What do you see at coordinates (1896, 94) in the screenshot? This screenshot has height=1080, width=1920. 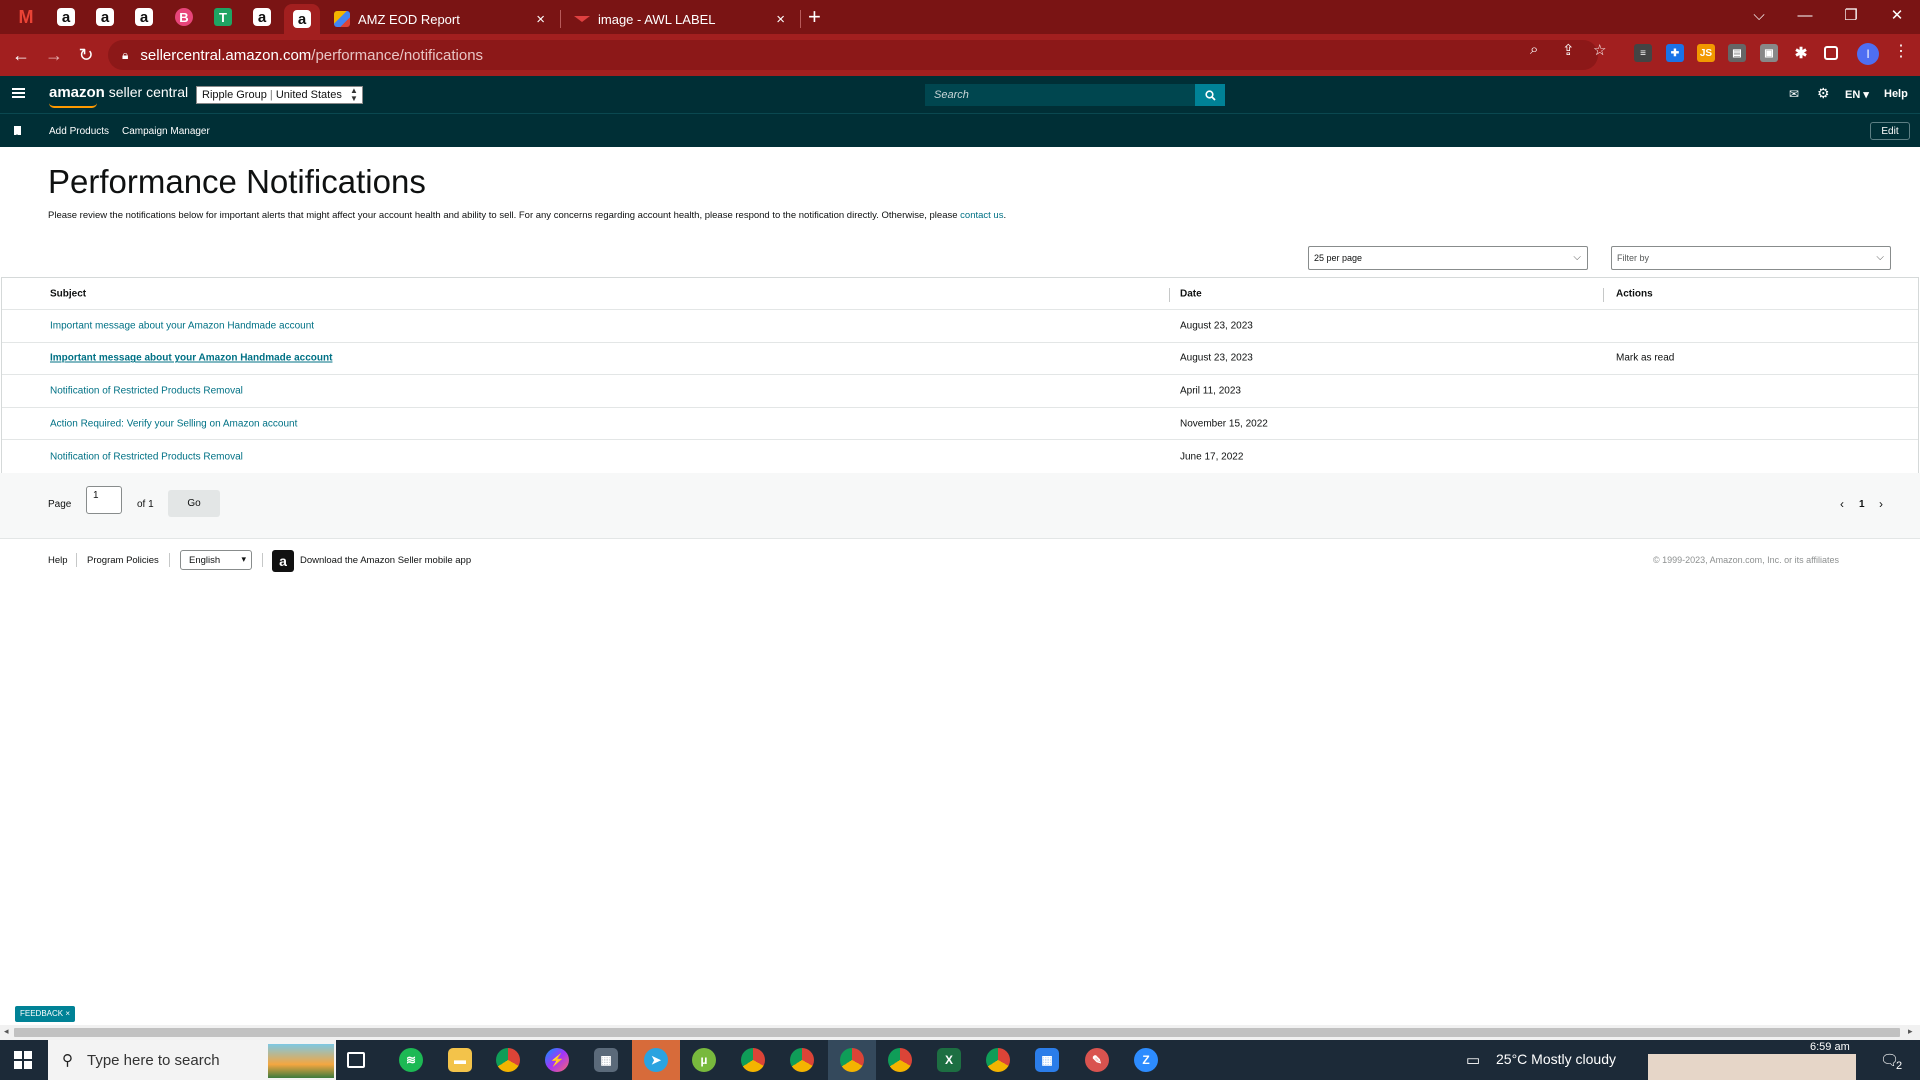 I see `help-link: Help` at bounding box center [1896, 94].